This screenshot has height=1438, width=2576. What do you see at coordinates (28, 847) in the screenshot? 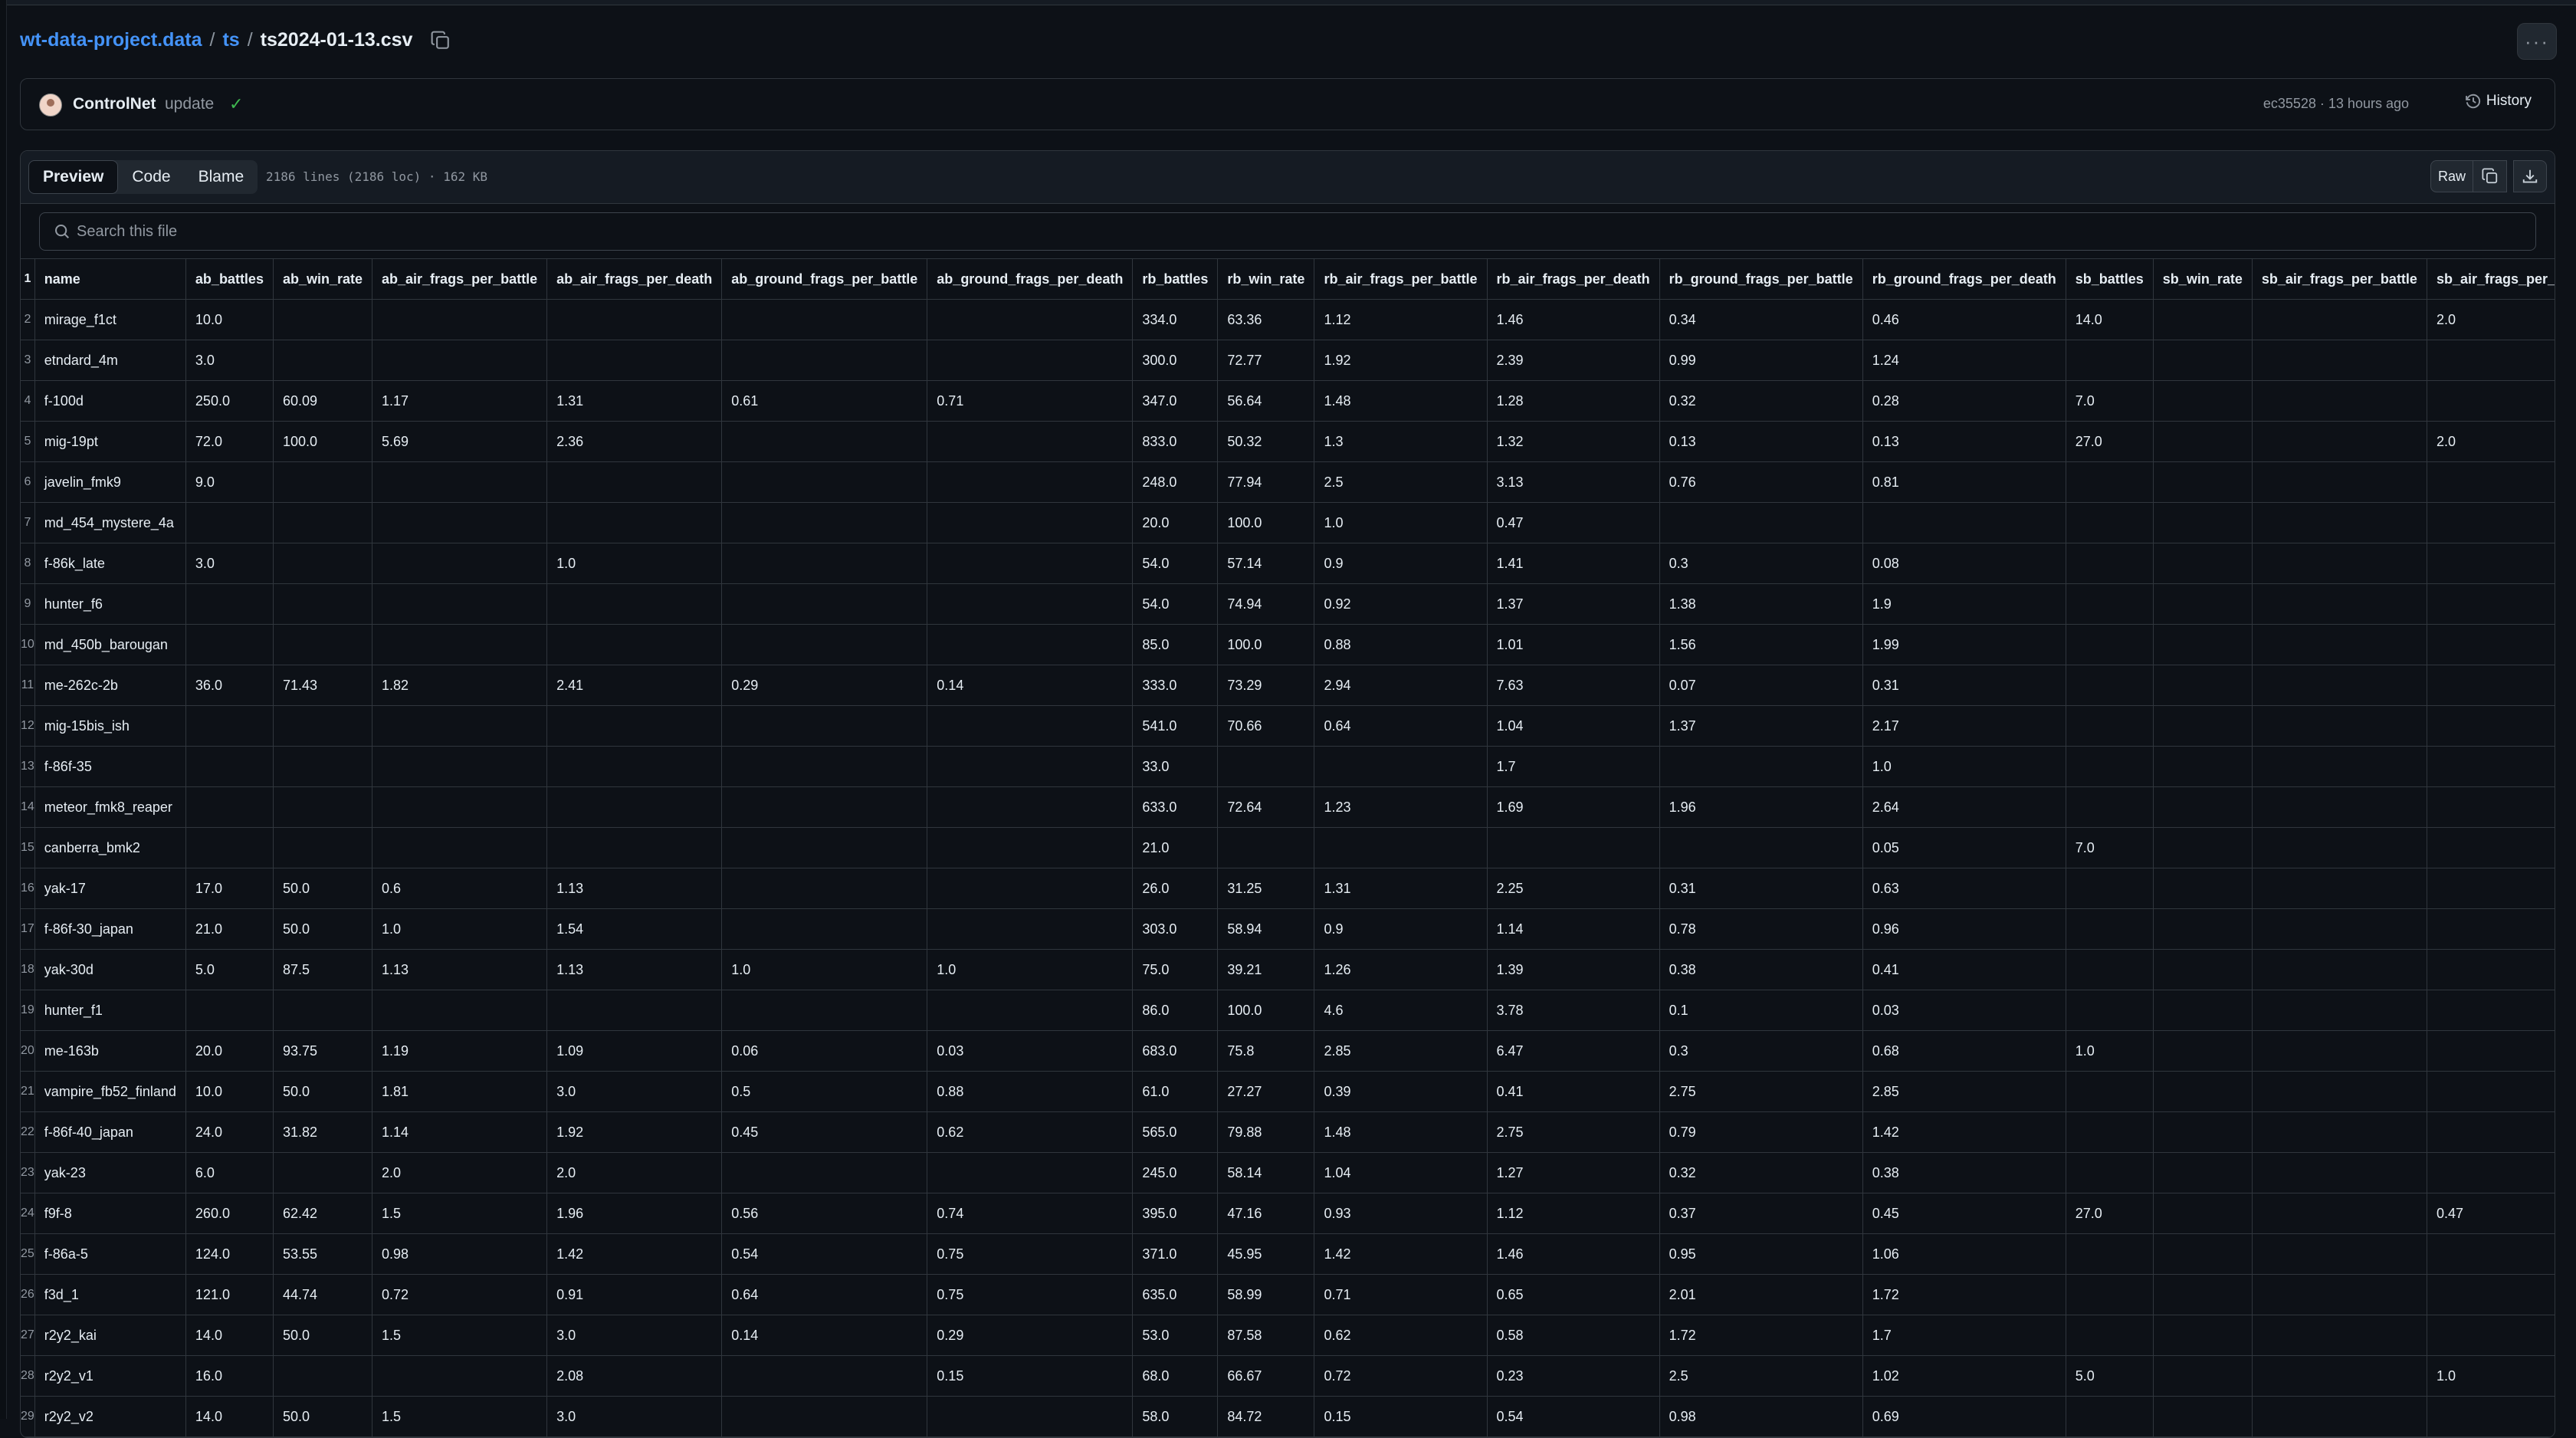
I see `line-number: 15` at bounding box center [28, 847].